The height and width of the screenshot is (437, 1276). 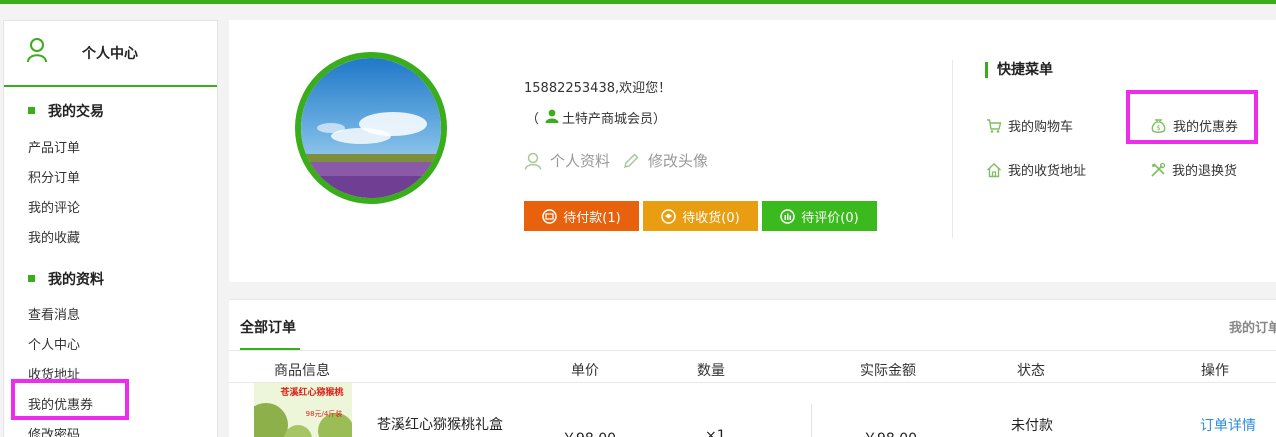 I want to click on divider, so click(x=952, y=149).